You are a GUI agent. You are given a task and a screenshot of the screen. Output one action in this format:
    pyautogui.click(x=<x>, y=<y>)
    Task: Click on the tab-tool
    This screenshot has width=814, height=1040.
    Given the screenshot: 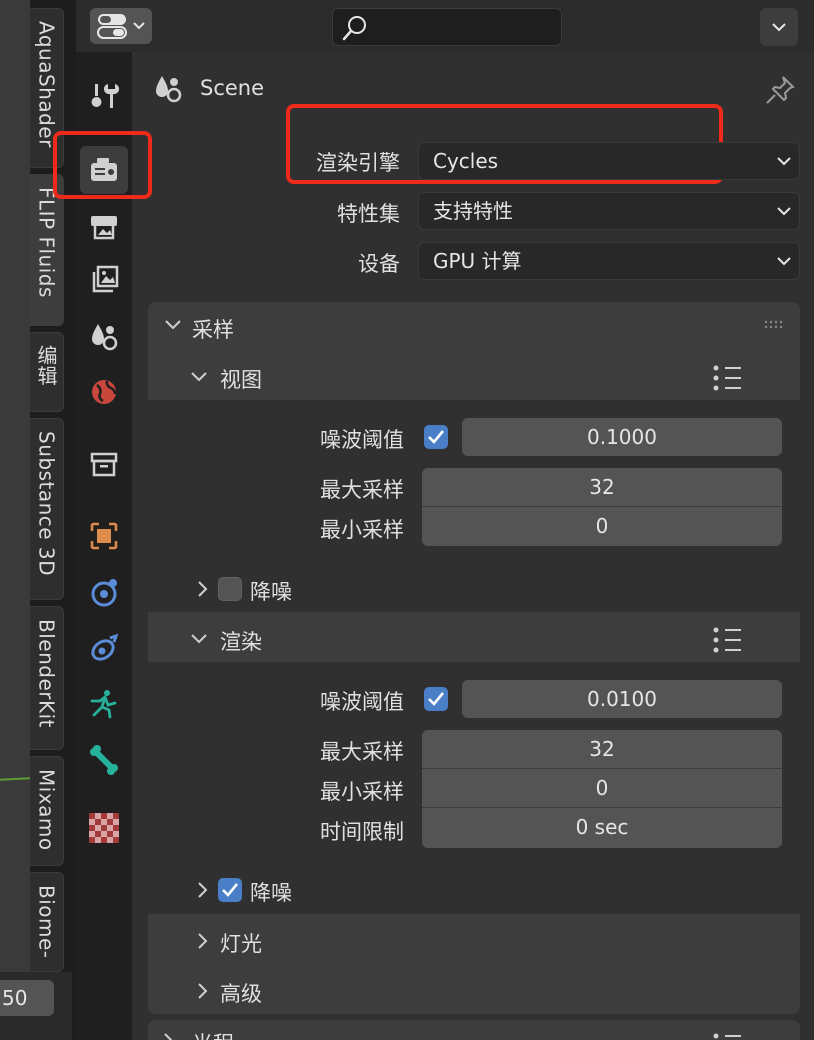 What is the action you would take?
    pyautogui.click(x=104, y=96)
    